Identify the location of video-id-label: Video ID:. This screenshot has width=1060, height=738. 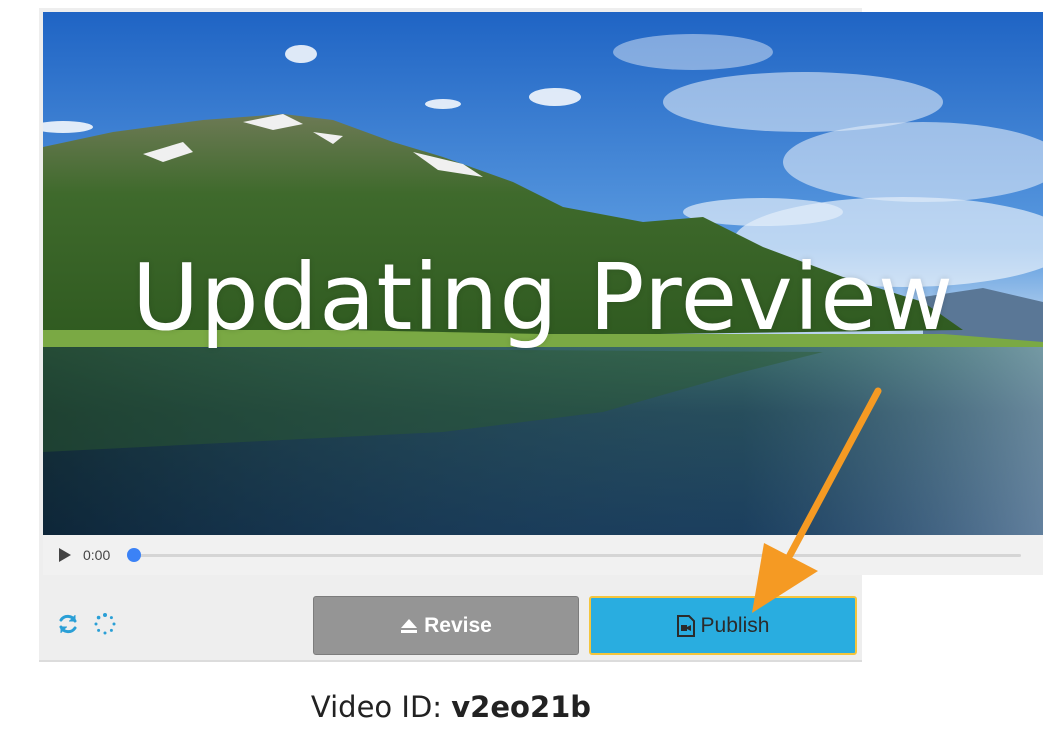
(376, 707).